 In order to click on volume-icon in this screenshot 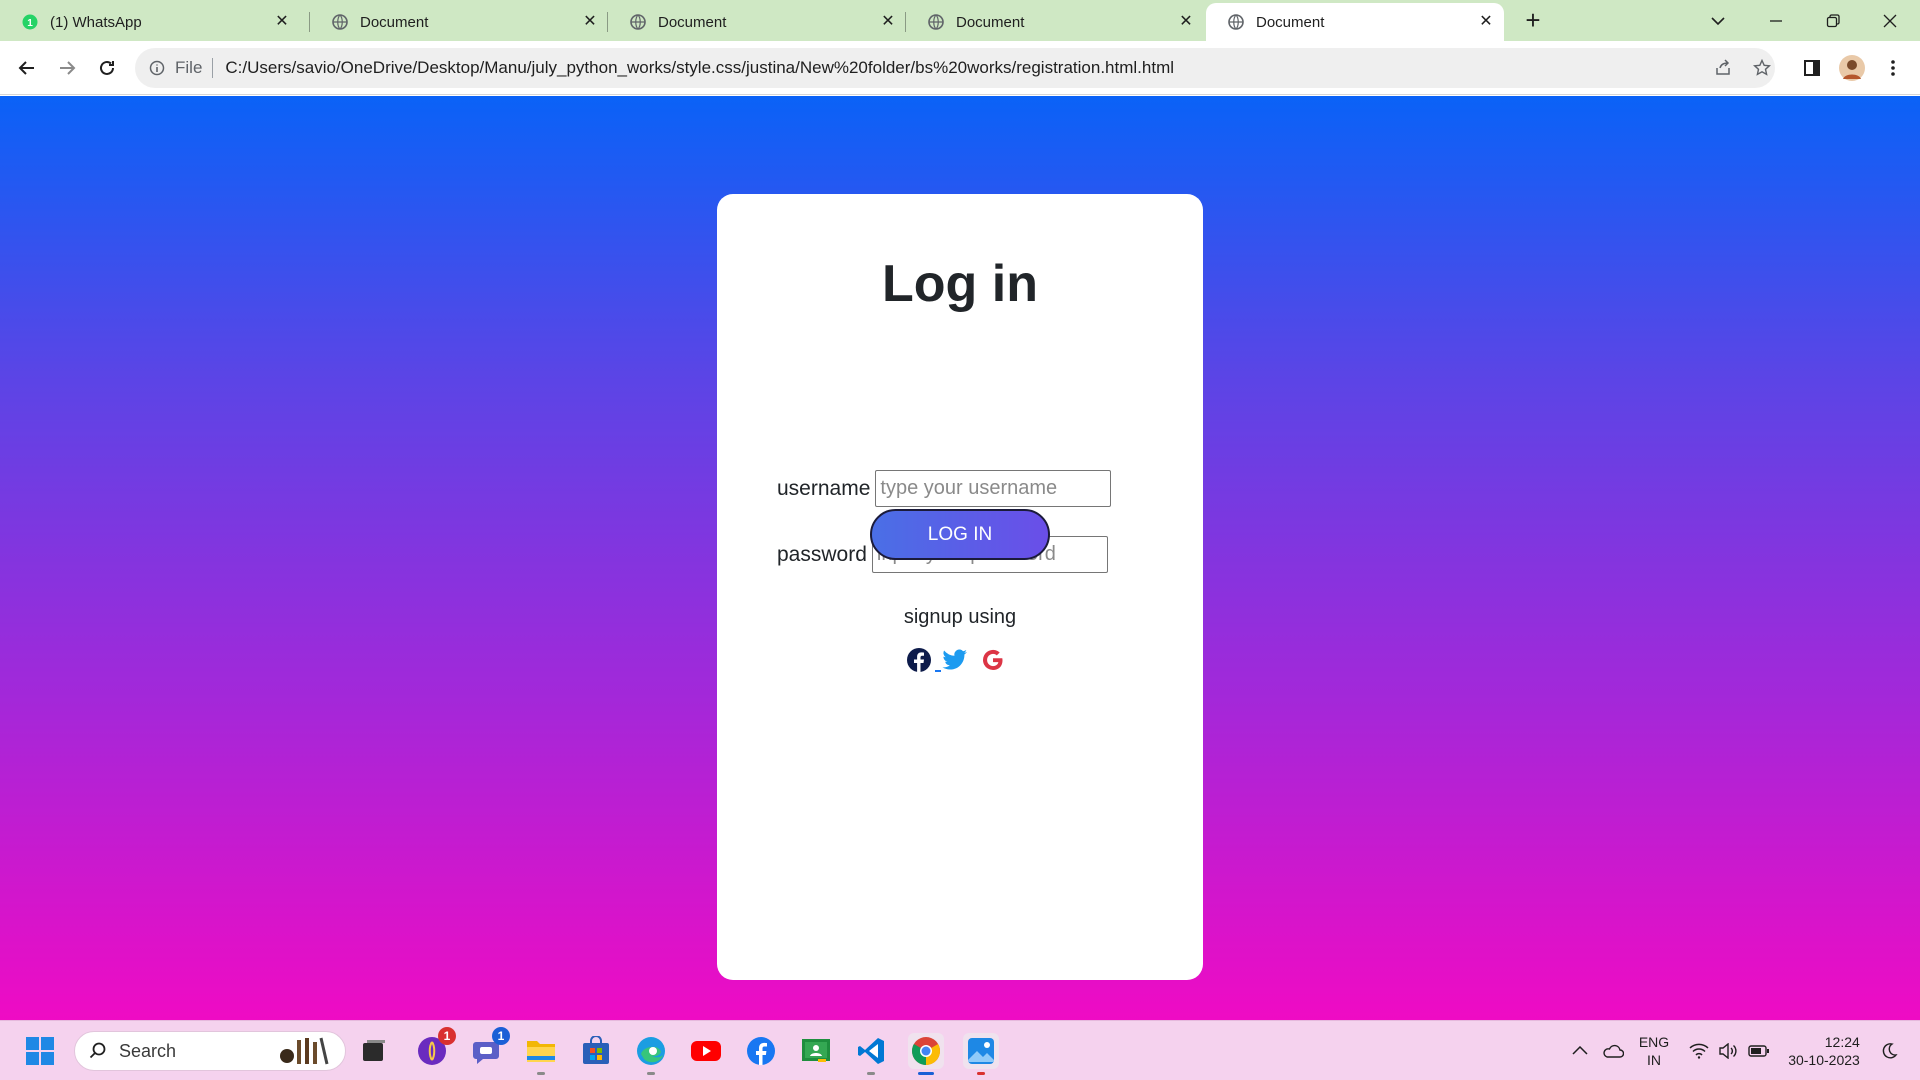, I will do `click(1728, 1051)`.